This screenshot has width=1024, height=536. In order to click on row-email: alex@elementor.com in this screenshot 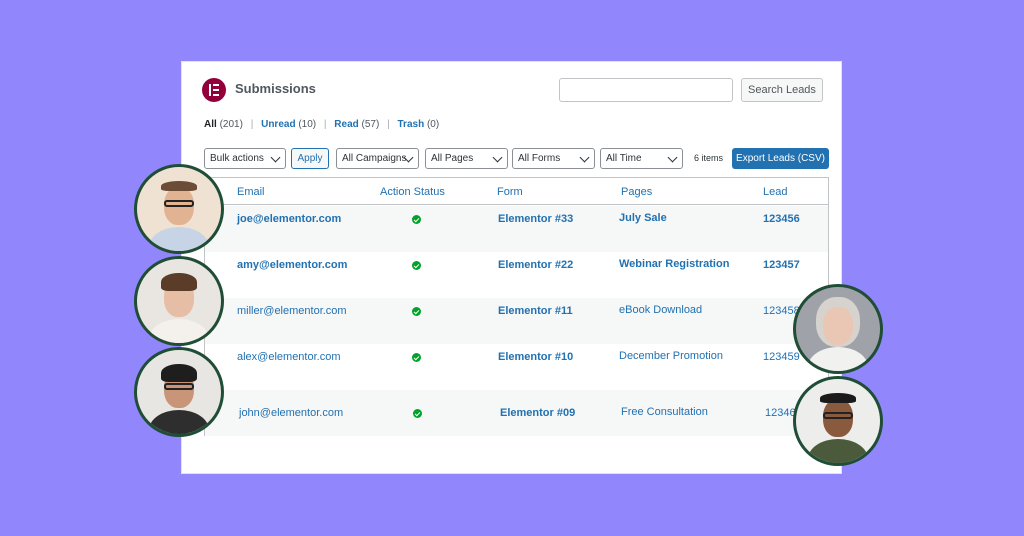, I will do `click(289, 357)`.